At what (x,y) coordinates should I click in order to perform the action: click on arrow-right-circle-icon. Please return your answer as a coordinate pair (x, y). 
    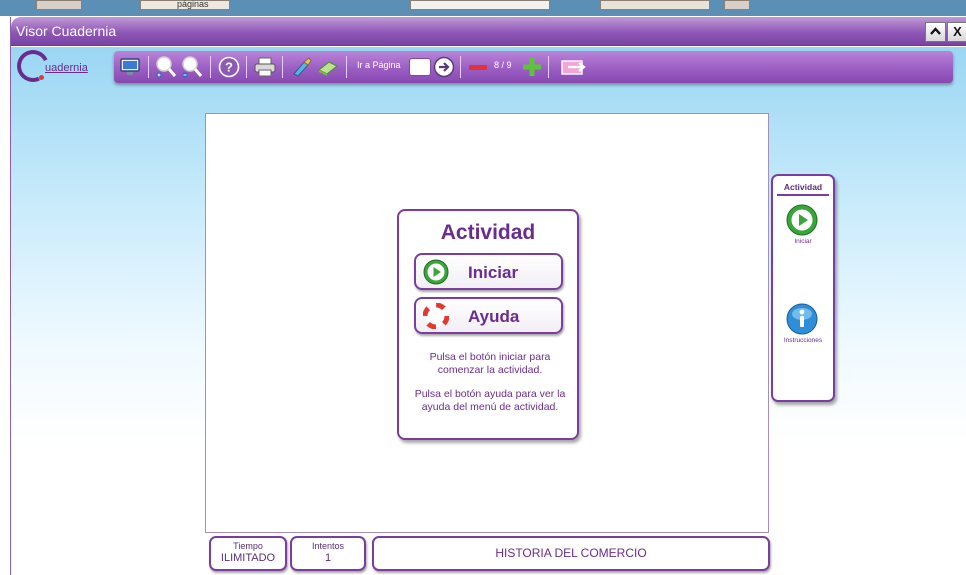
    Looking at the image, I should click on (444, 67).